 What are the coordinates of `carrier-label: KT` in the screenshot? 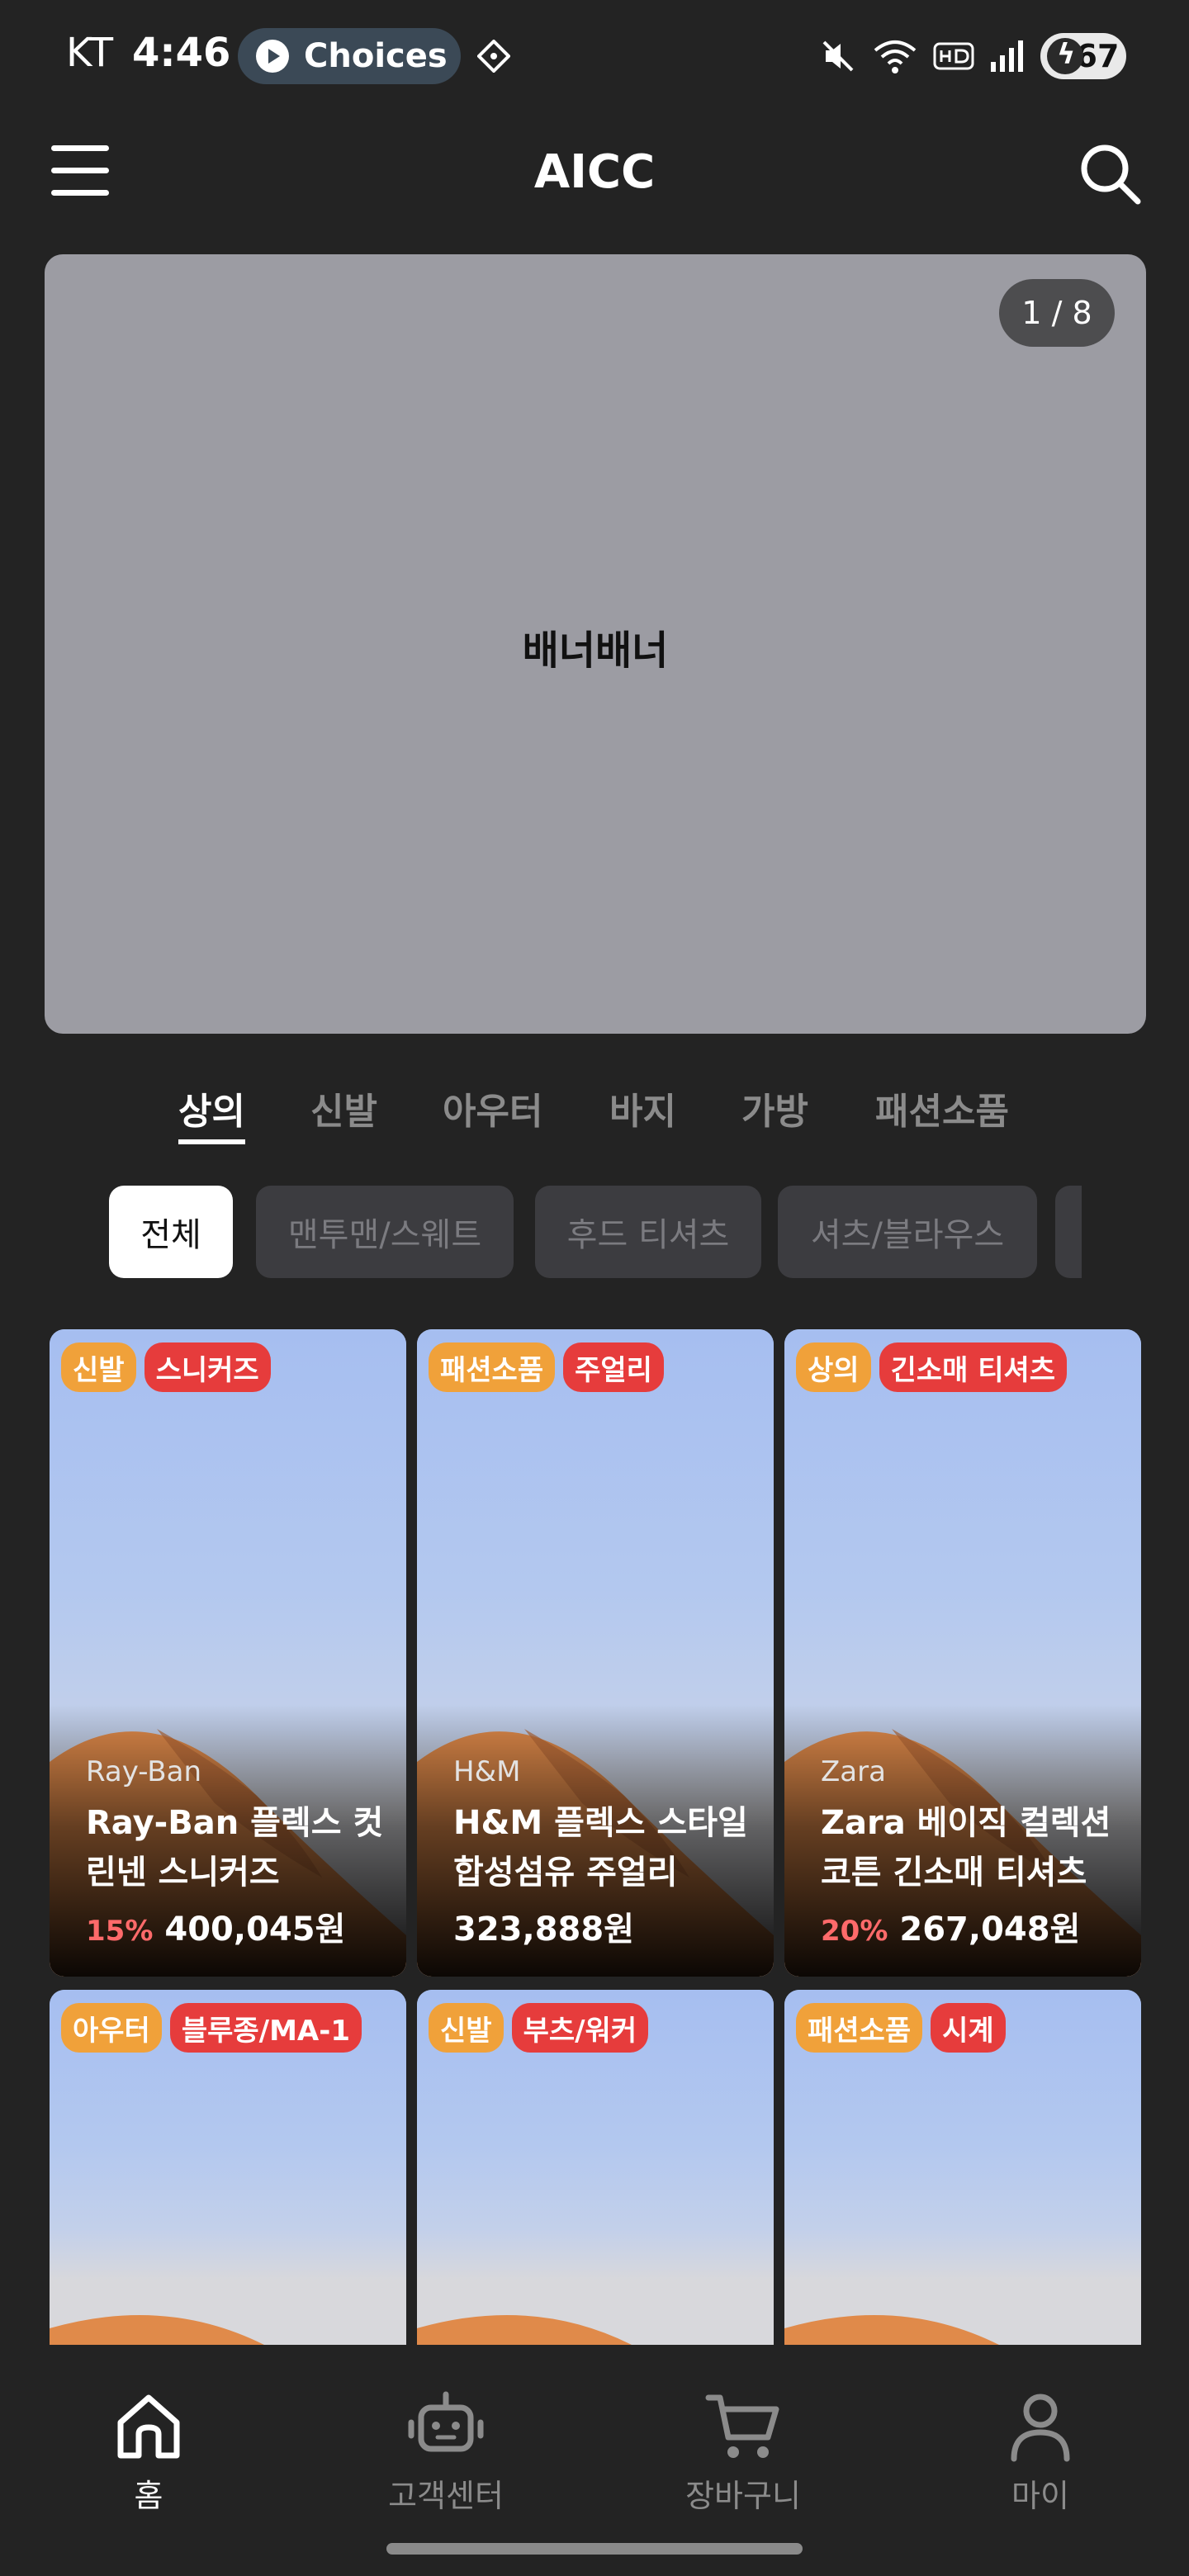 It's located at (90, 53).